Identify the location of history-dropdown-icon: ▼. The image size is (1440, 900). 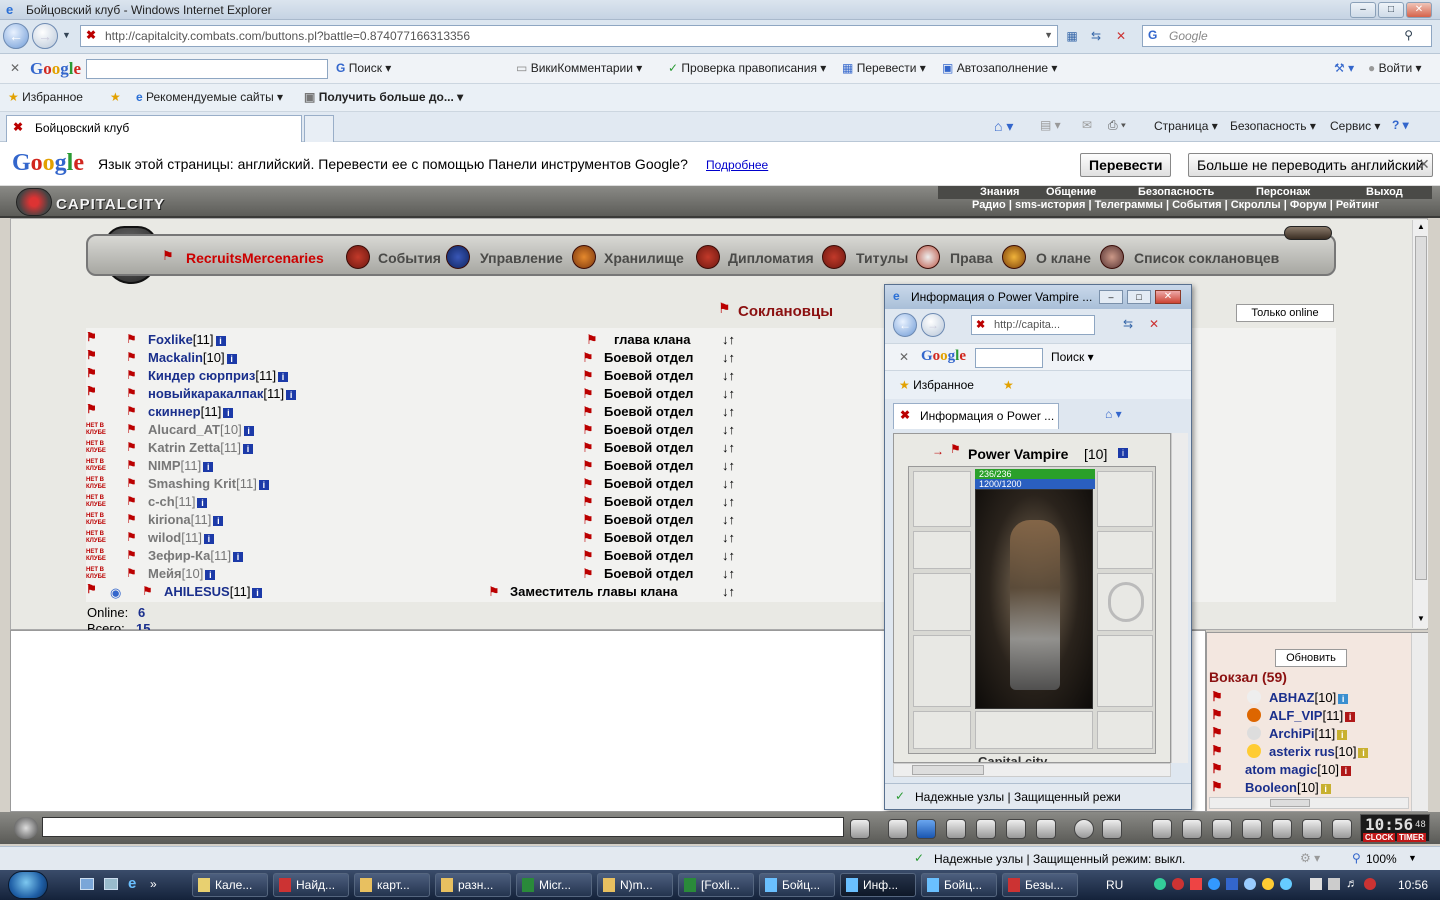
(66, 35).